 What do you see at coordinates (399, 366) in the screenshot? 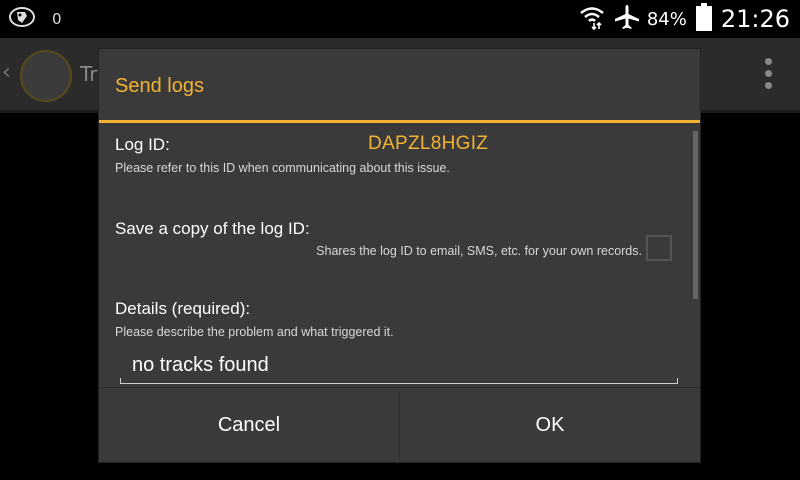
I see `details-input` at bounding box center [399, 366].